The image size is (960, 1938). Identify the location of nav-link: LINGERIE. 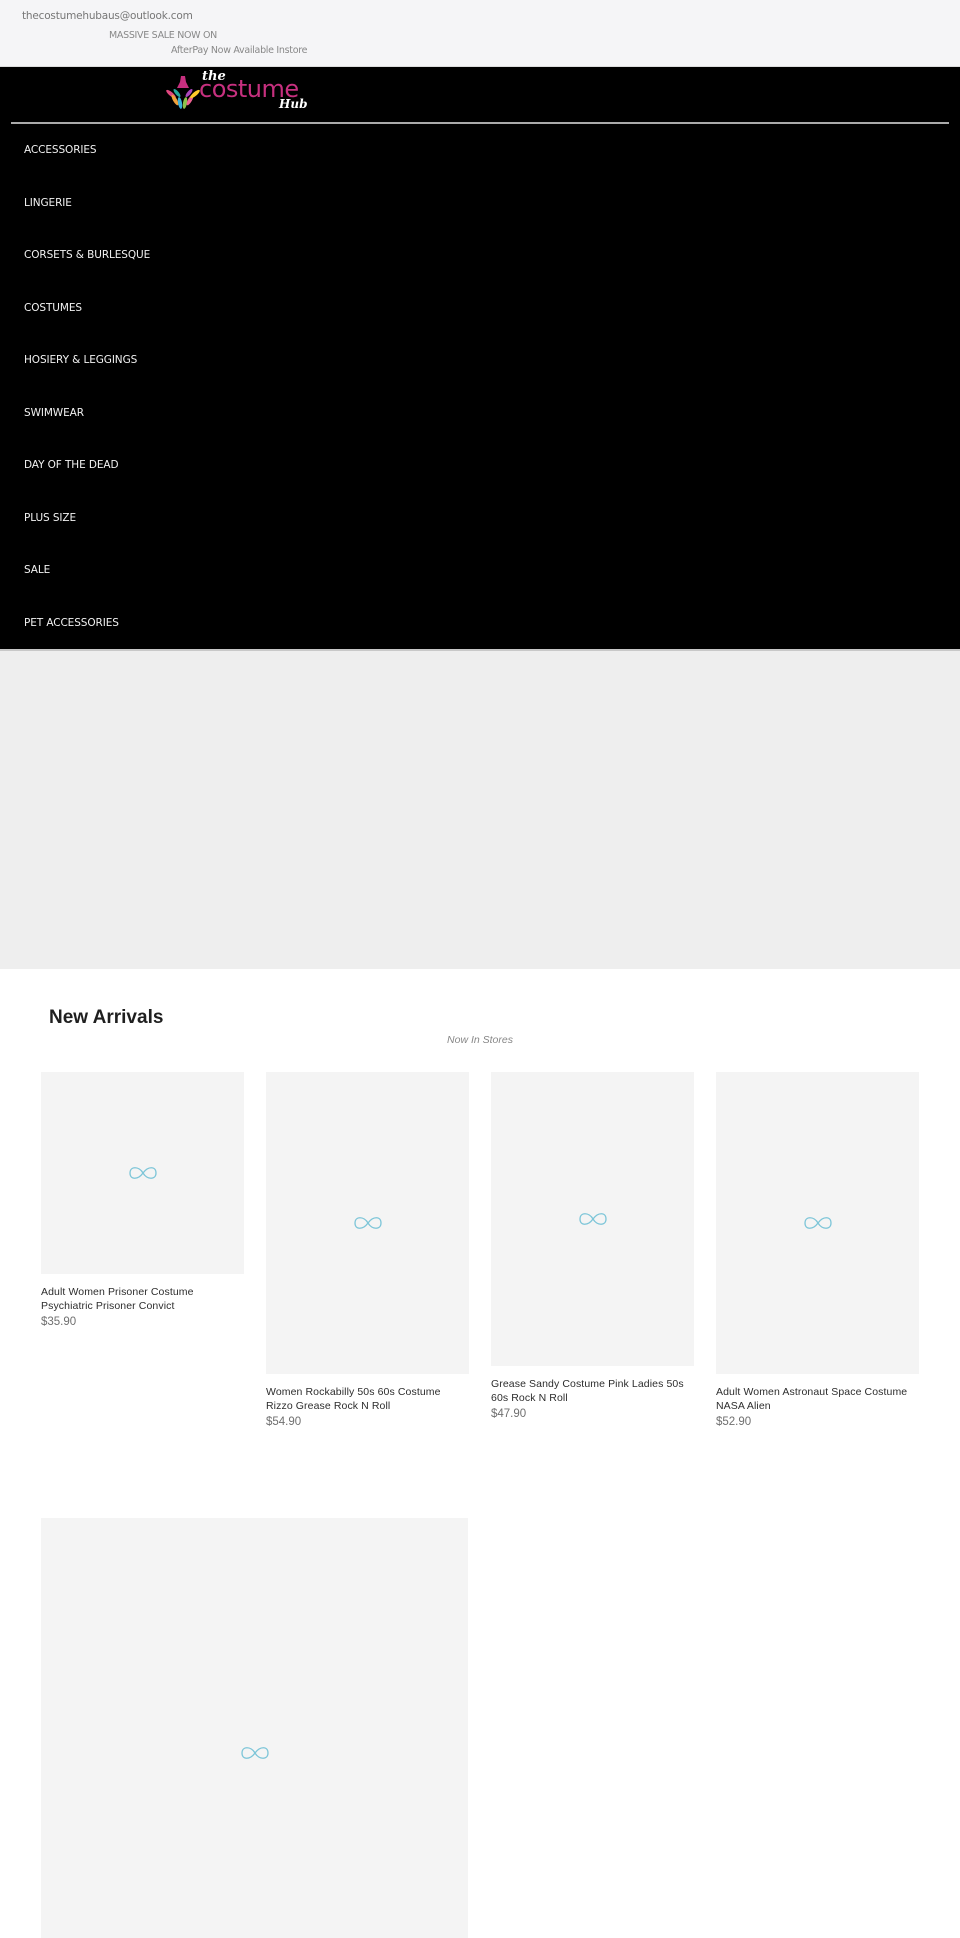
(48, 203).